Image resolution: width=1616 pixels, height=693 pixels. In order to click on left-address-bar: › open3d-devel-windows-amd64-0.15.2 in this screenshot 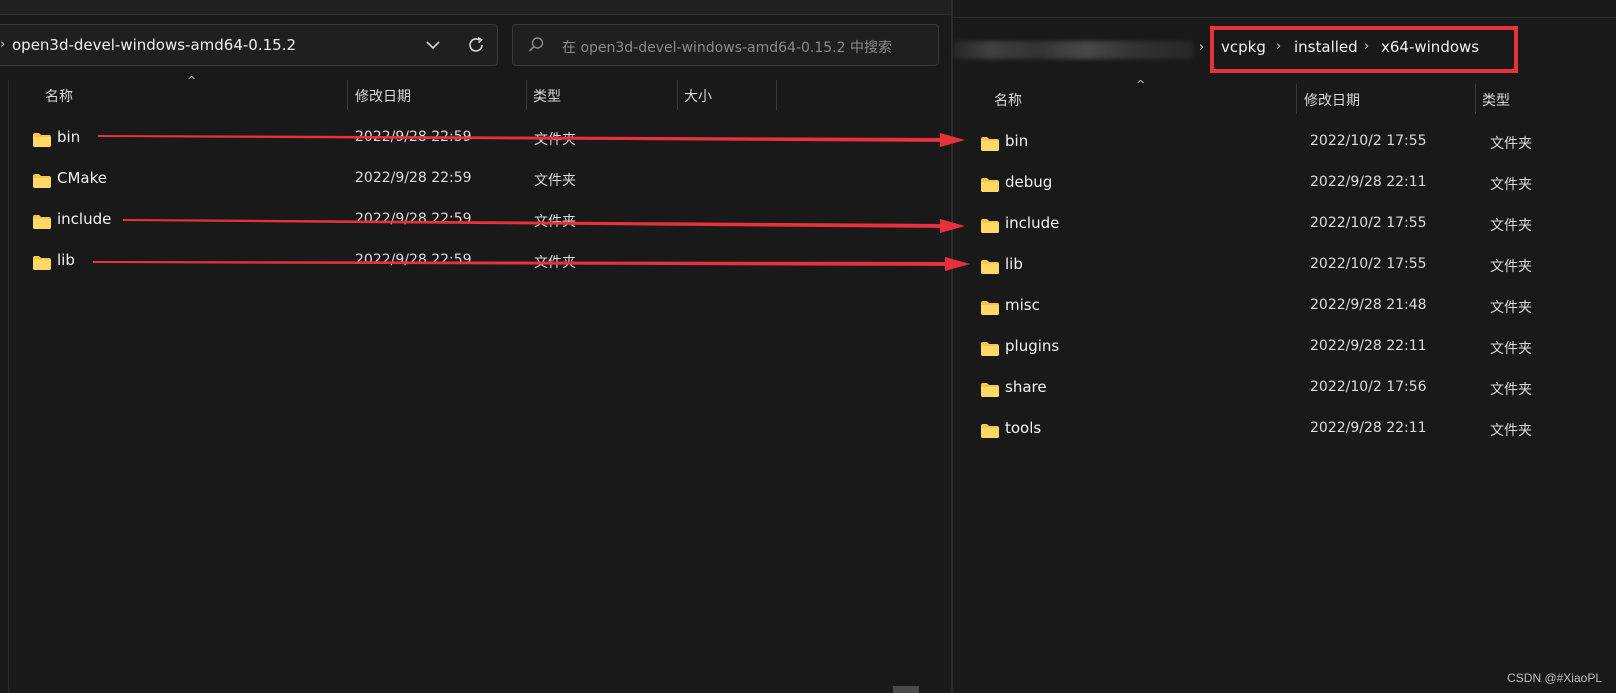, I will do `click(249, 45)`.